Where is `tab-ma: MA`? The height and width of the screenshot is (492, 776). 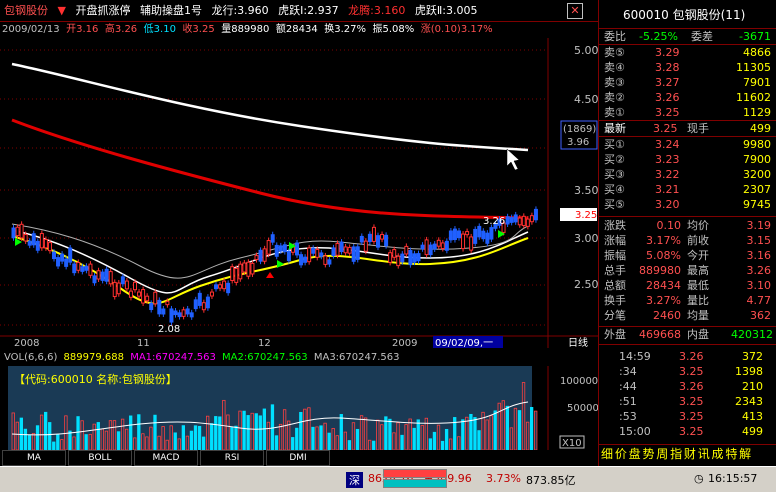 tab-ma: MA is located at coordinates (34, 458).